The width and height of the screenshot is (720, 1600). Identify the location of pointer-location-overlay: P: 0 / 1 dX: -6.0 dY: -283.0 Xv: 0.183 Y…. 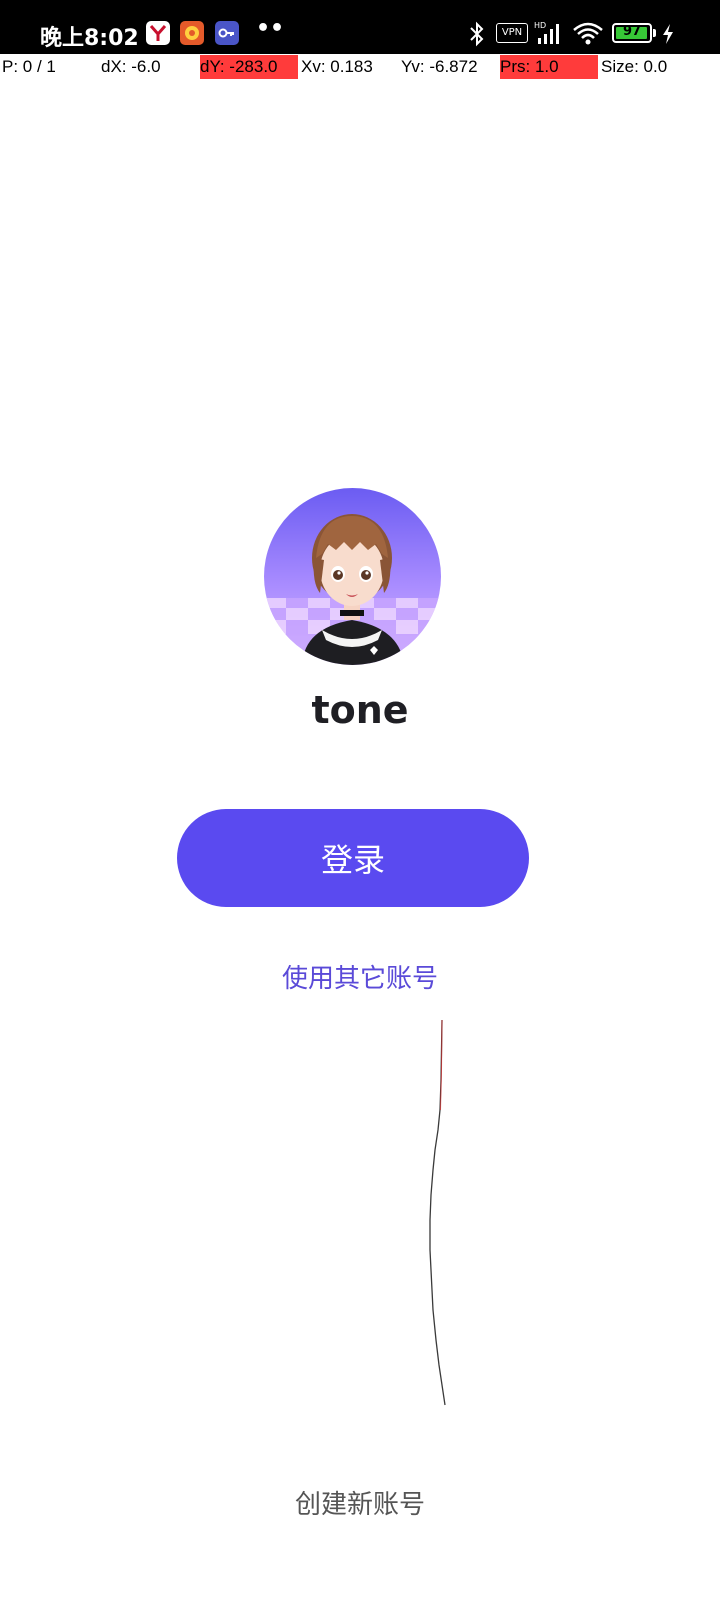
(360, 66).